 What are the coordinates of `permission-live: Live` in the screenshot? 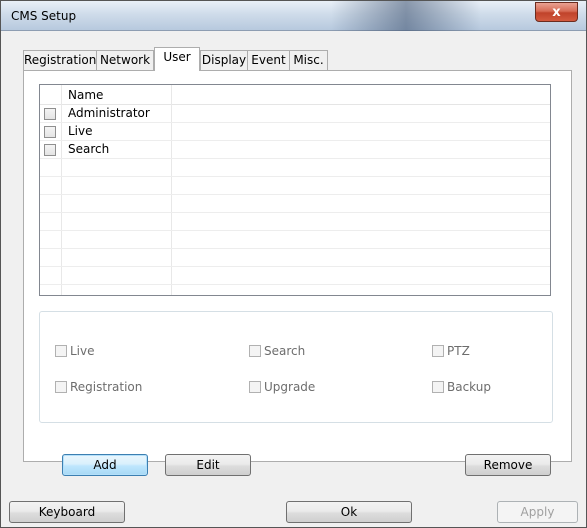 It's located at (75, 351).